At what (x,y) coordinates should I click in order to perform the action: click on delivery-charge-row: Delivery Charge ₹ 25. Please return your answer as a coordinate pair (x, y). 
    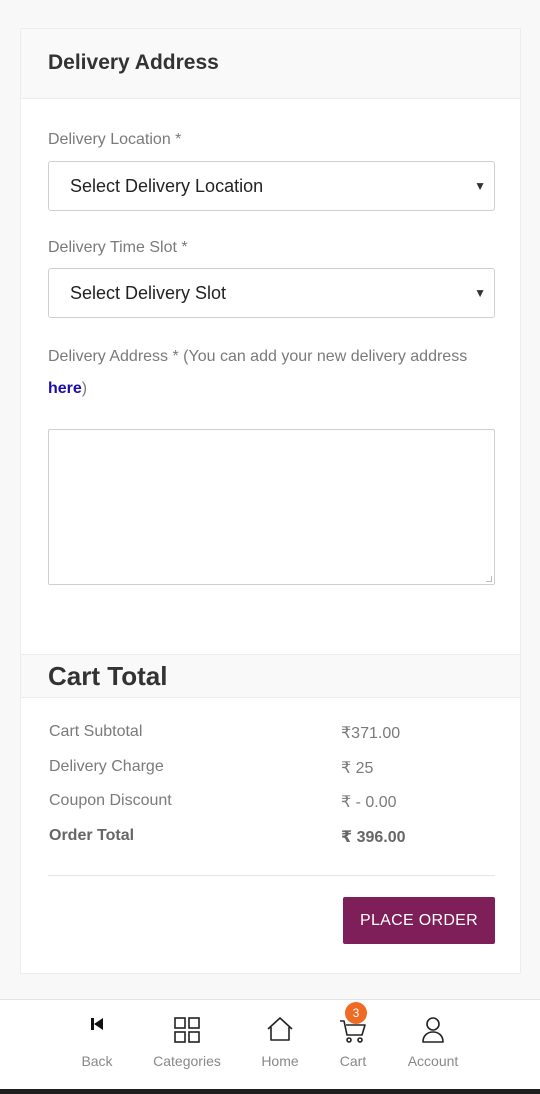
    Looking at the image, I should click on (259, 769).